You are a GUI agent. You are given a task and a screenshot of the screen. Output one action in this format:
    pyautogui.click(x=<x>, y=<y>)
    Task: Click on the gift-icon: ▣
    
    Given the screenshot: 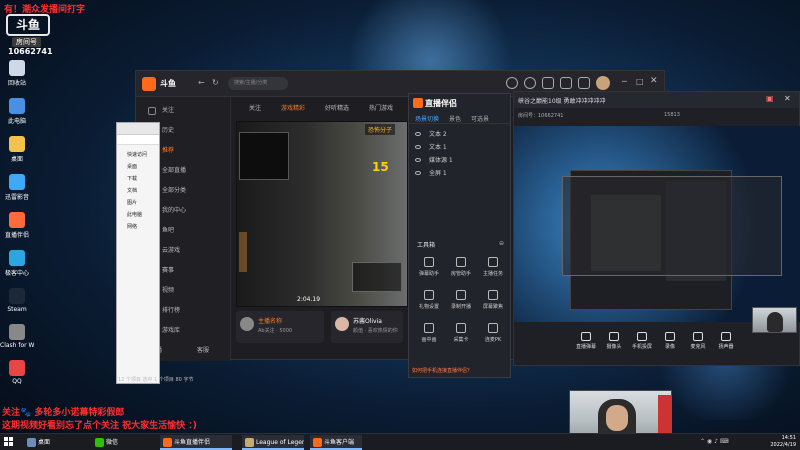 What is the action you would take?
    pyautogui.click(x=770, y=98)
    